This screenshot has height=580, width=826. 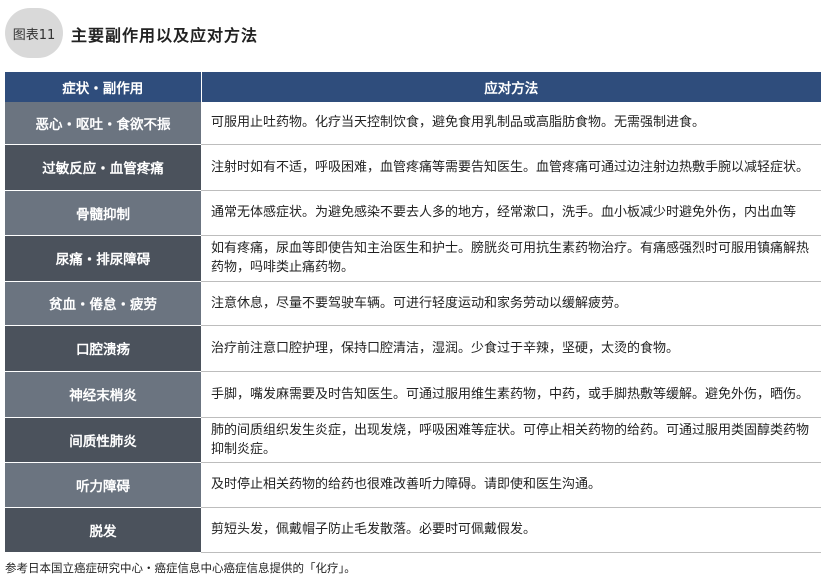 I want to click on figure-title: 主要副作用以及应对方法, so click(x=165, y=35).